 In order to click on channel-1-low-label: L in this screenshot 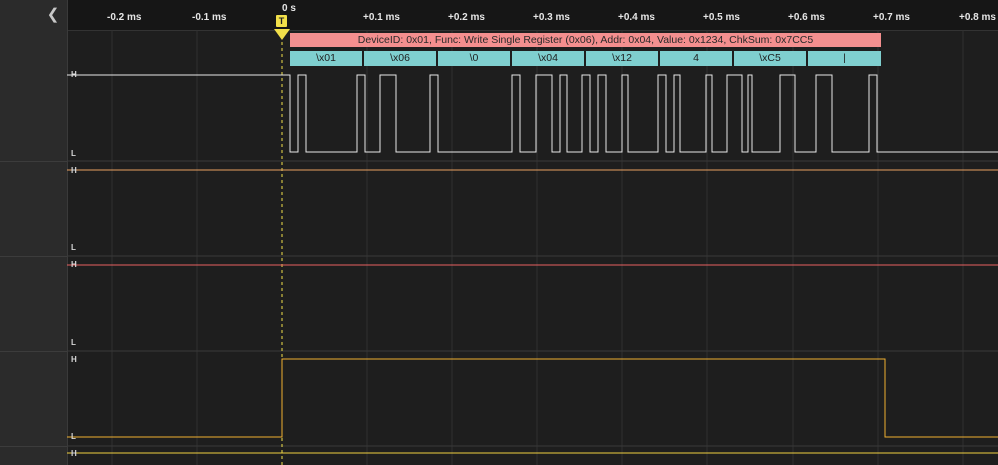, I will do `click(73, 247)`.